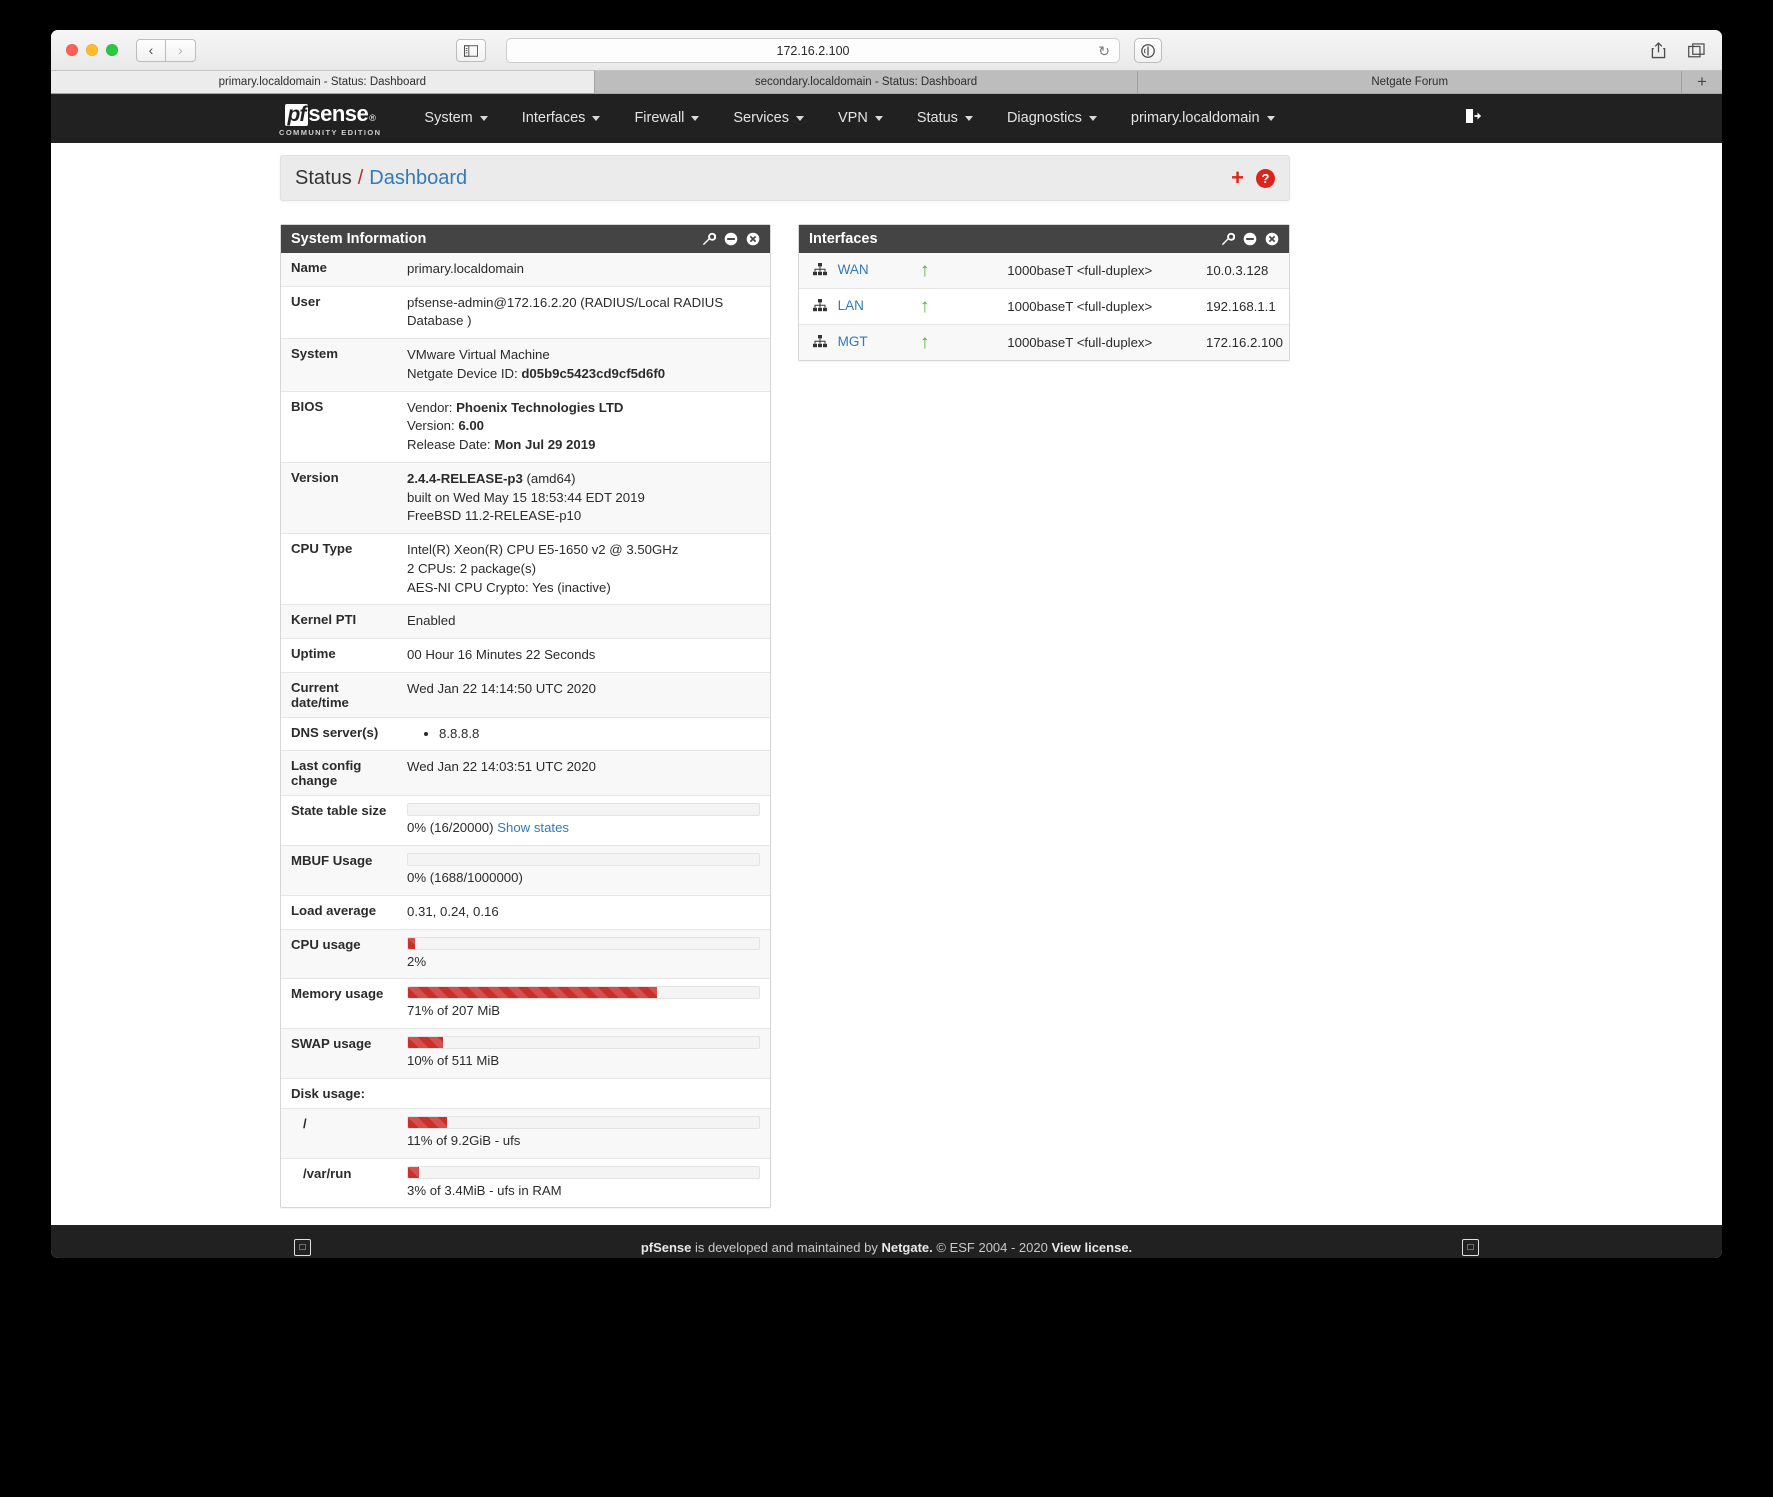  Describe the element at coordinates (666, 118) in the screenshot. I see `nav-item-firewall: Firewall` at that location.